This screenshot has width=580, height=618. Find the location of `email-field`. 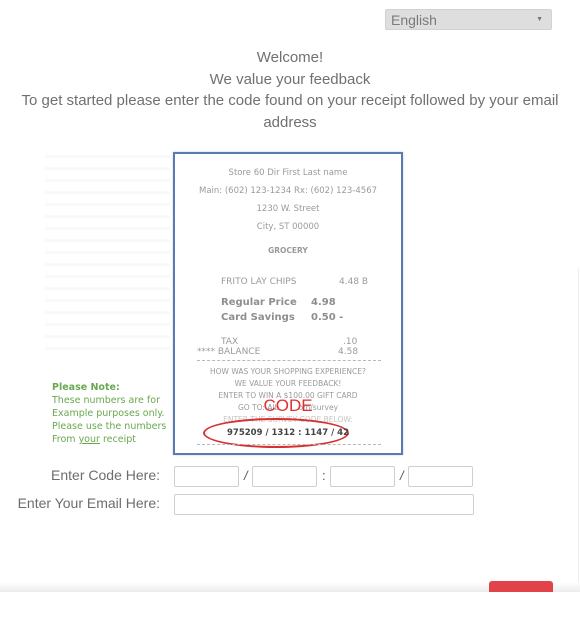

email-field is located at coordinates (324, 504).